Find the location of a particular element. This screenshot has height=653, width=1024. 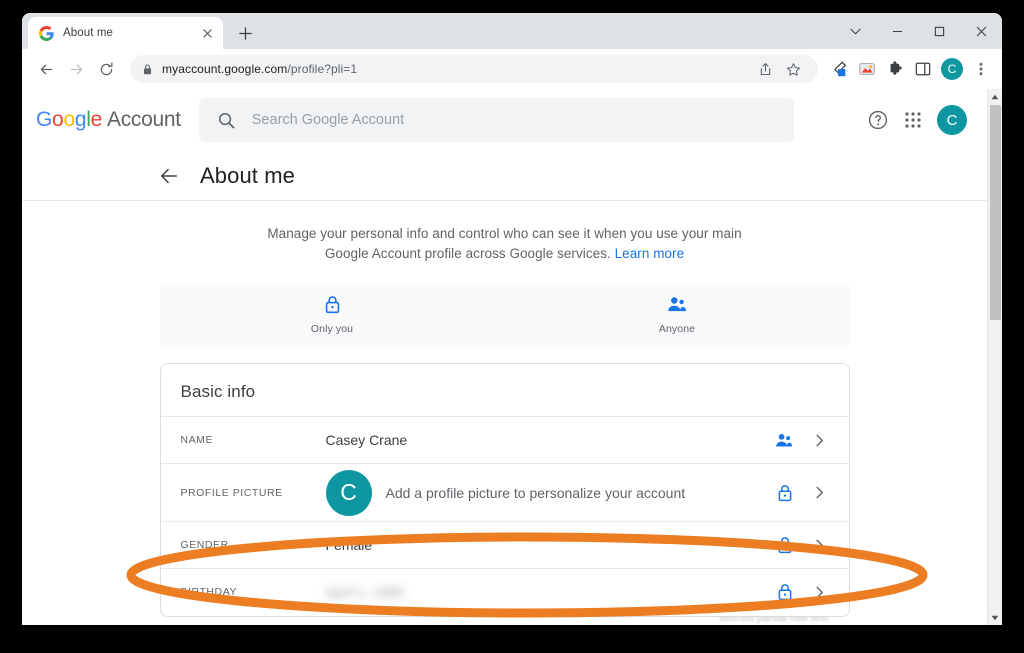

legend-item-only-you: Only you is located at coordinates (332, 315).